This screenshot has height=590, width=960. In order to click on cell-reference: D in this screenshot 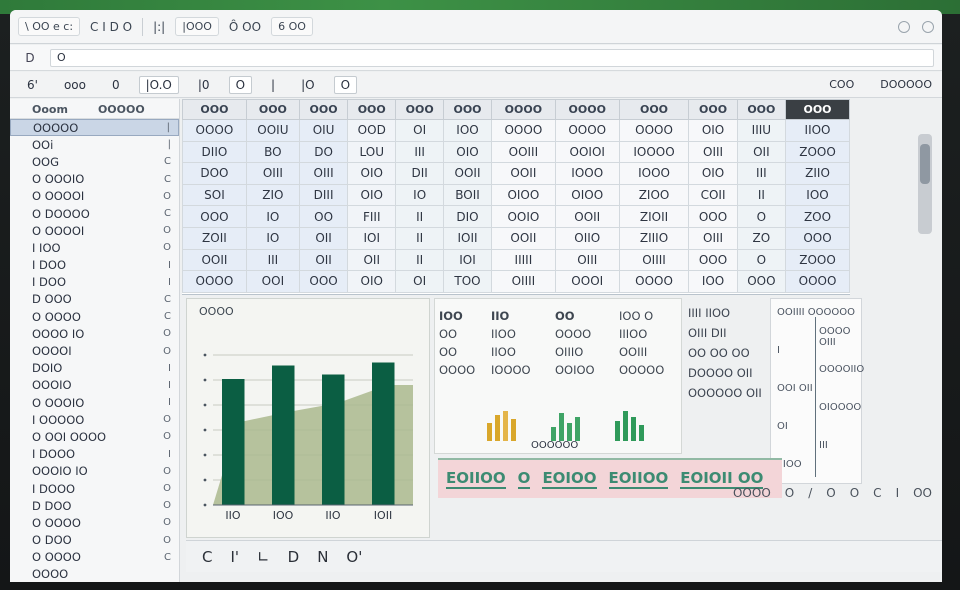, I will do `click(30, 58)`.